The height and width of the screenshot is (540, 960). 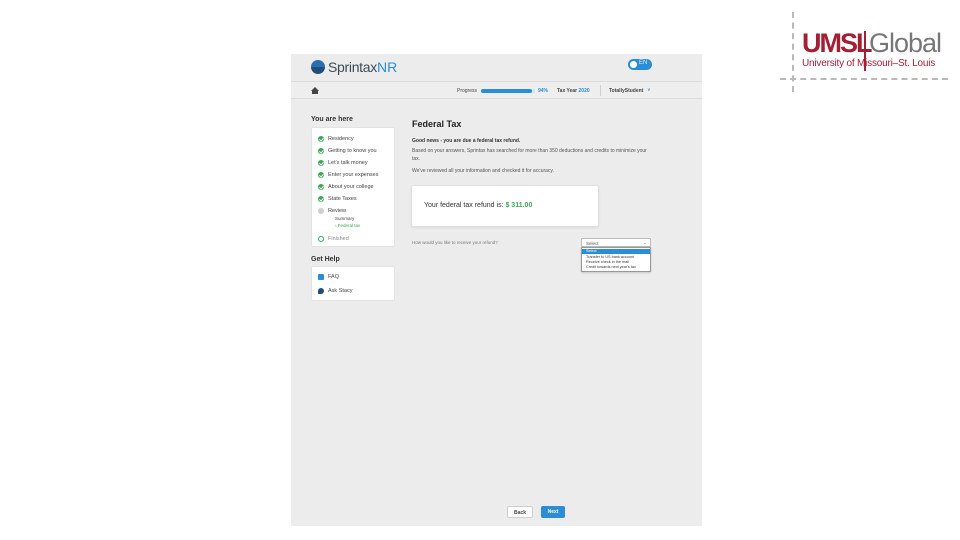 I want to click on step-finished: Finished, so click(x=333, y=239).